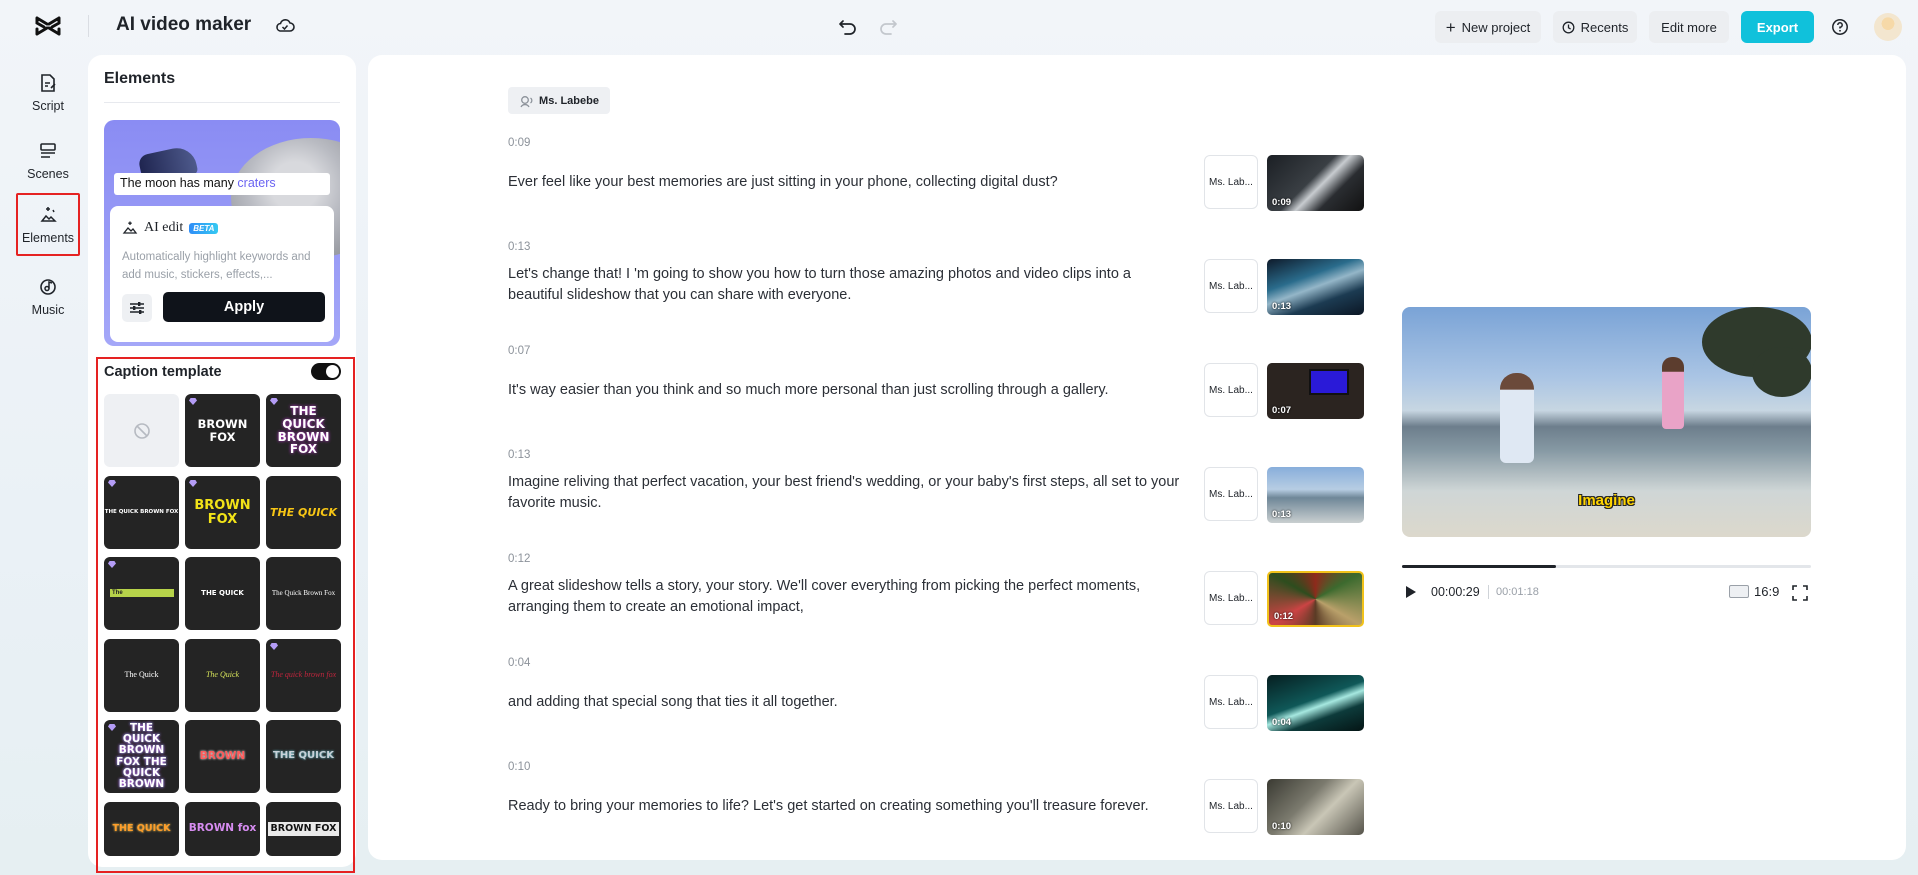  What do you see at coordinates (204, 228) in the screenshot?
I see `beta-badge: BETA` at bounding box center [204, 228].